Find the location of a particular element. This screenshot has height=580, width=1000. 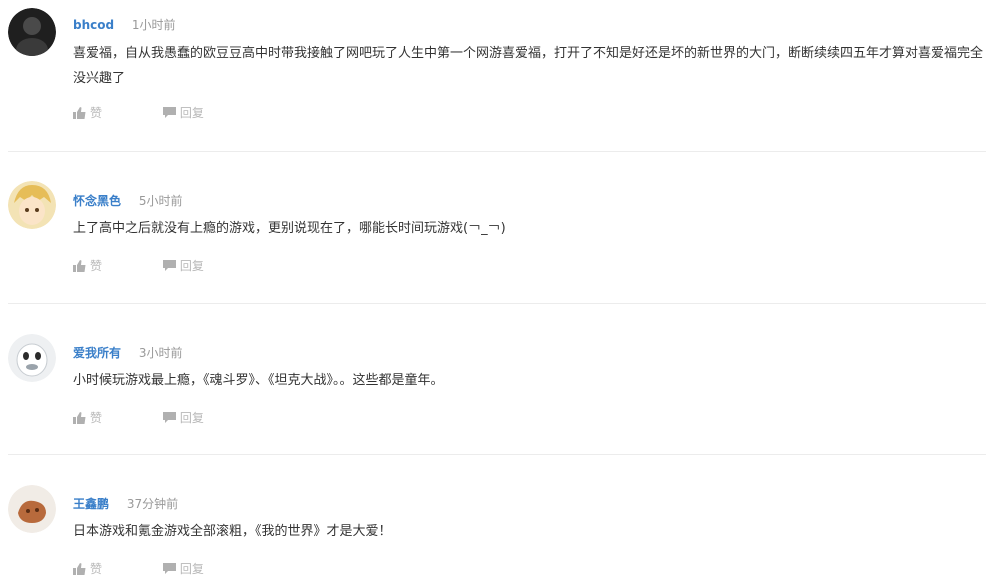

timestamp: 37分钟前 is located at coordinates (152, 504).